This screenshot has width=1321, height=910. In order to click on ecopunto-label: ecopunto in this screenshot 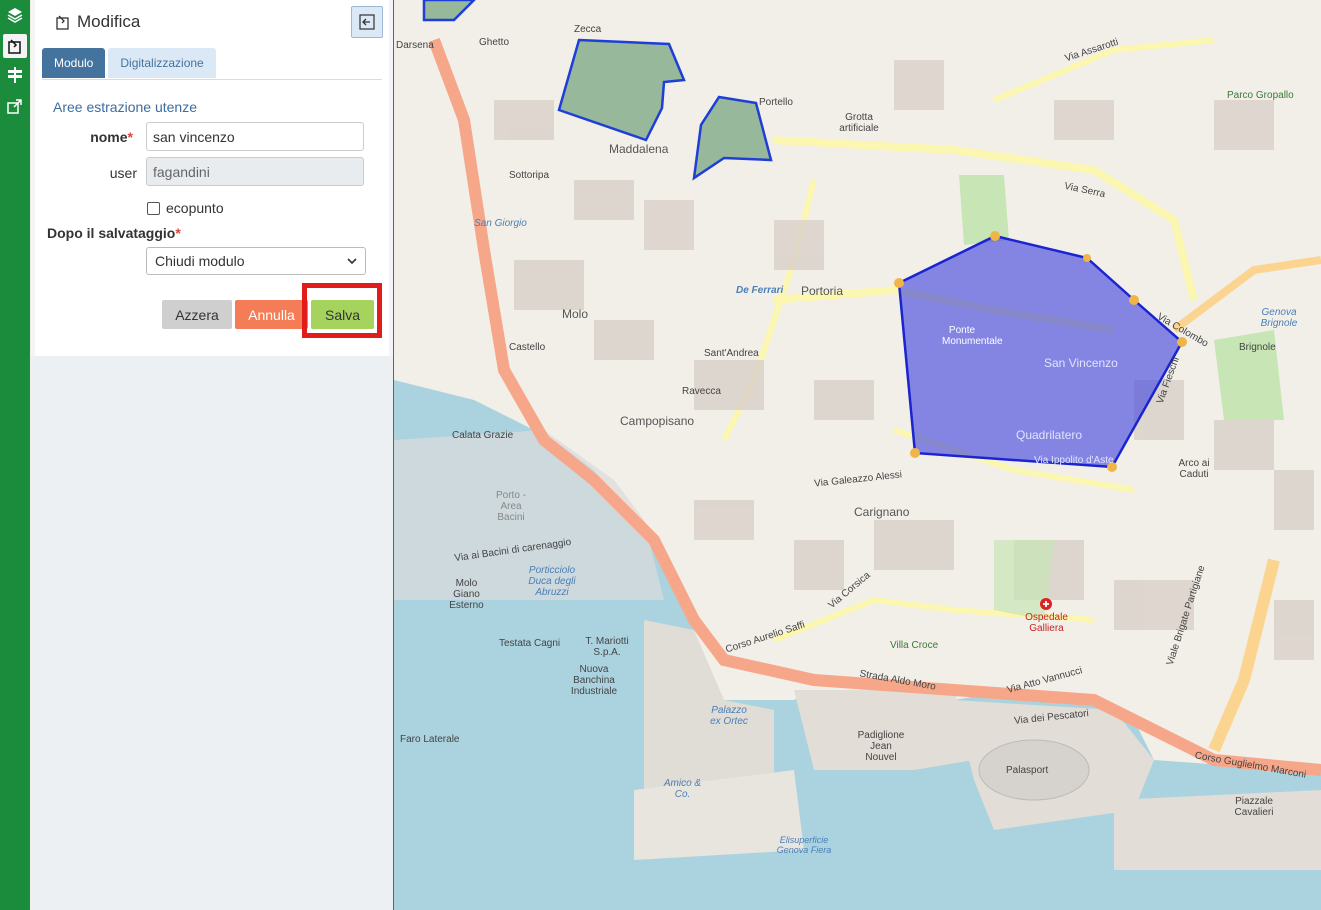, I will do `click(195, 208)`.